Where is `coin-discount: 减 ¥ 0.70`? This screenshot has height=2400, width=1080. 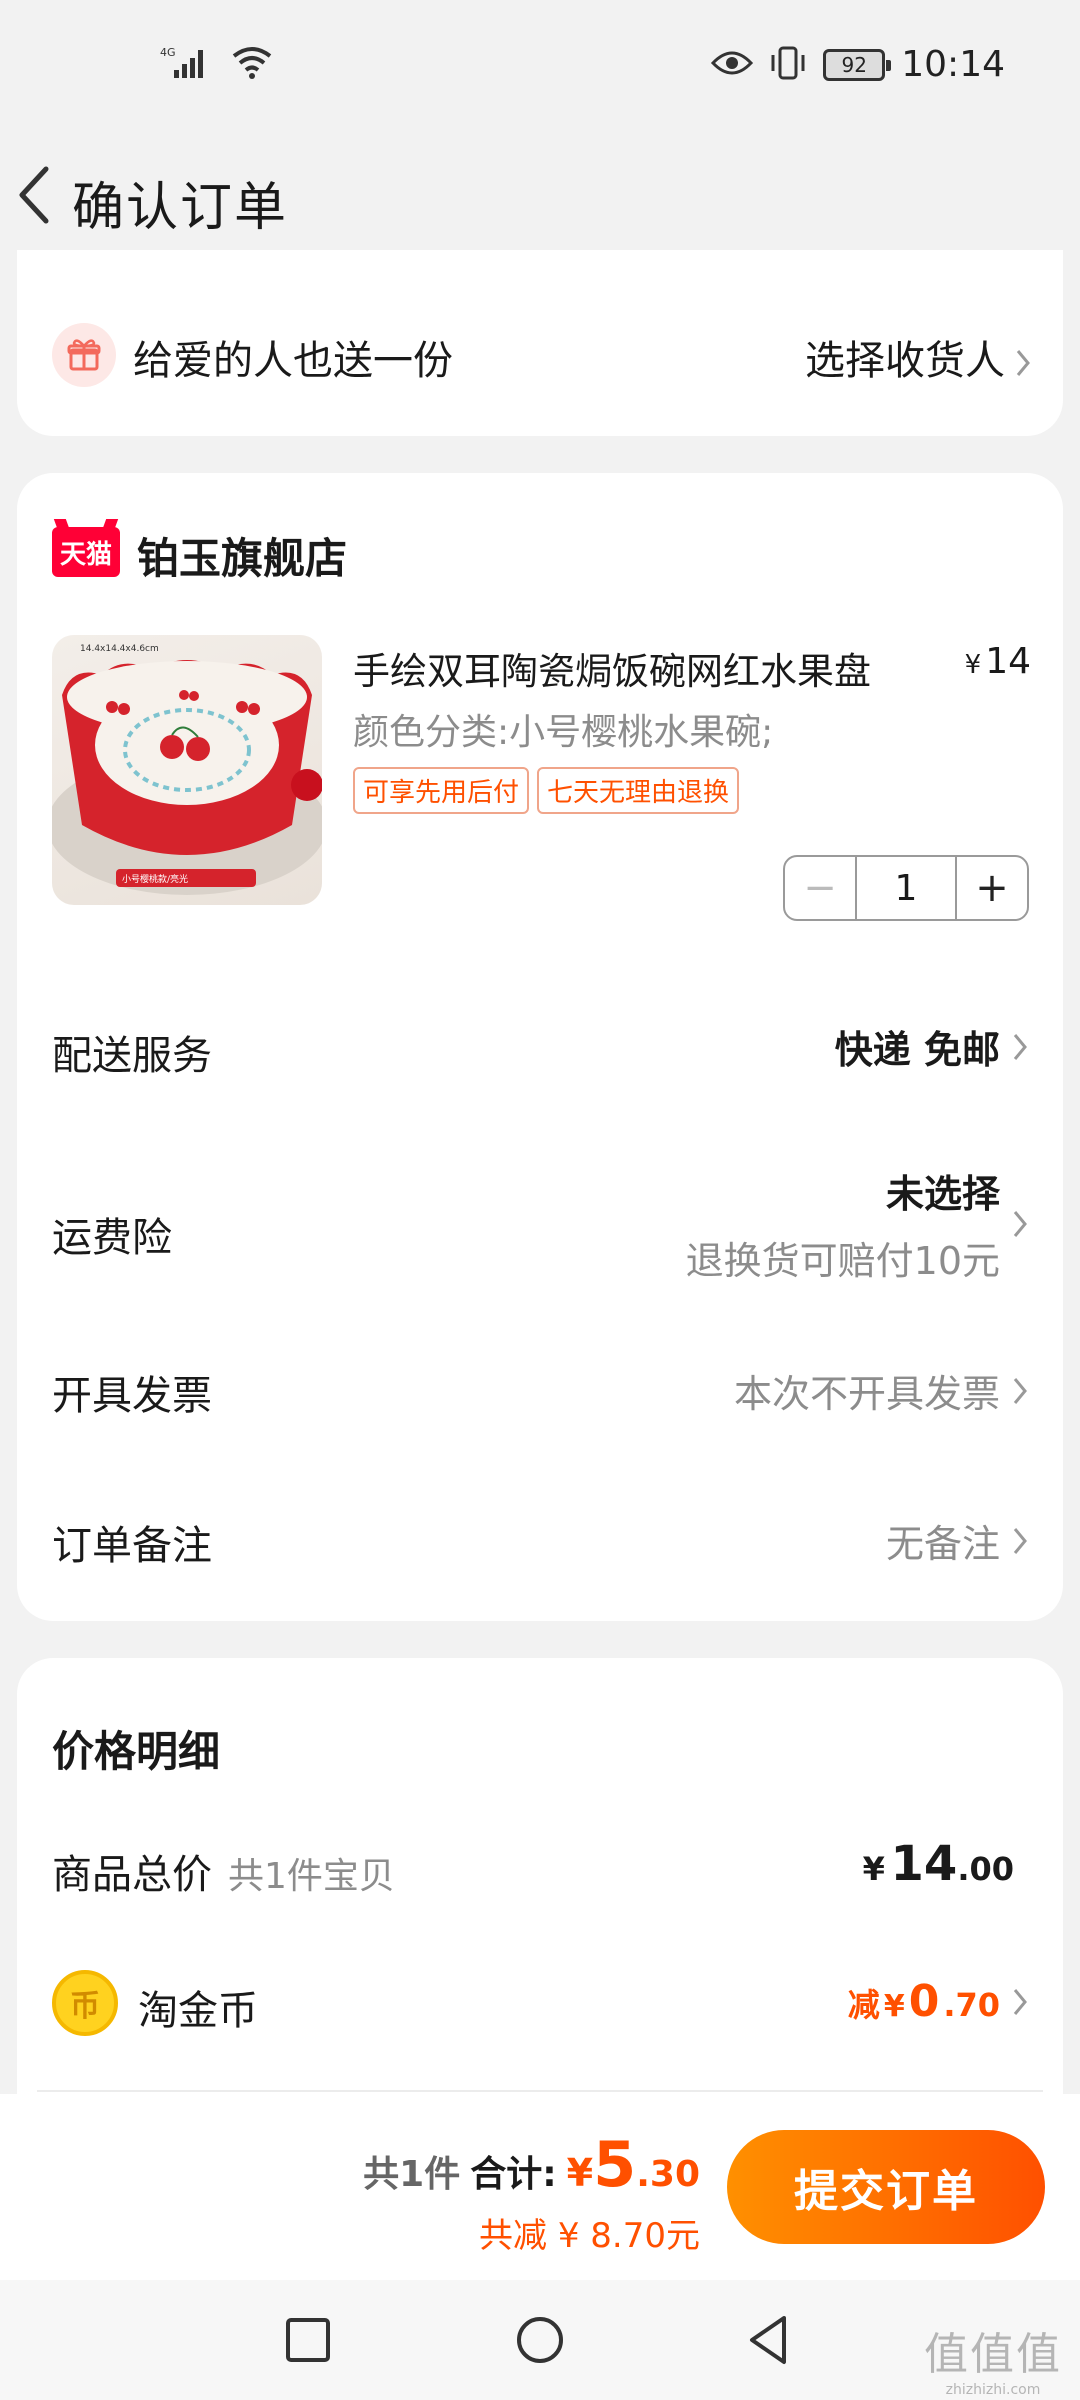 coin-discount: 减 ¥ 0.70 is located at coordinates (924, 2001).